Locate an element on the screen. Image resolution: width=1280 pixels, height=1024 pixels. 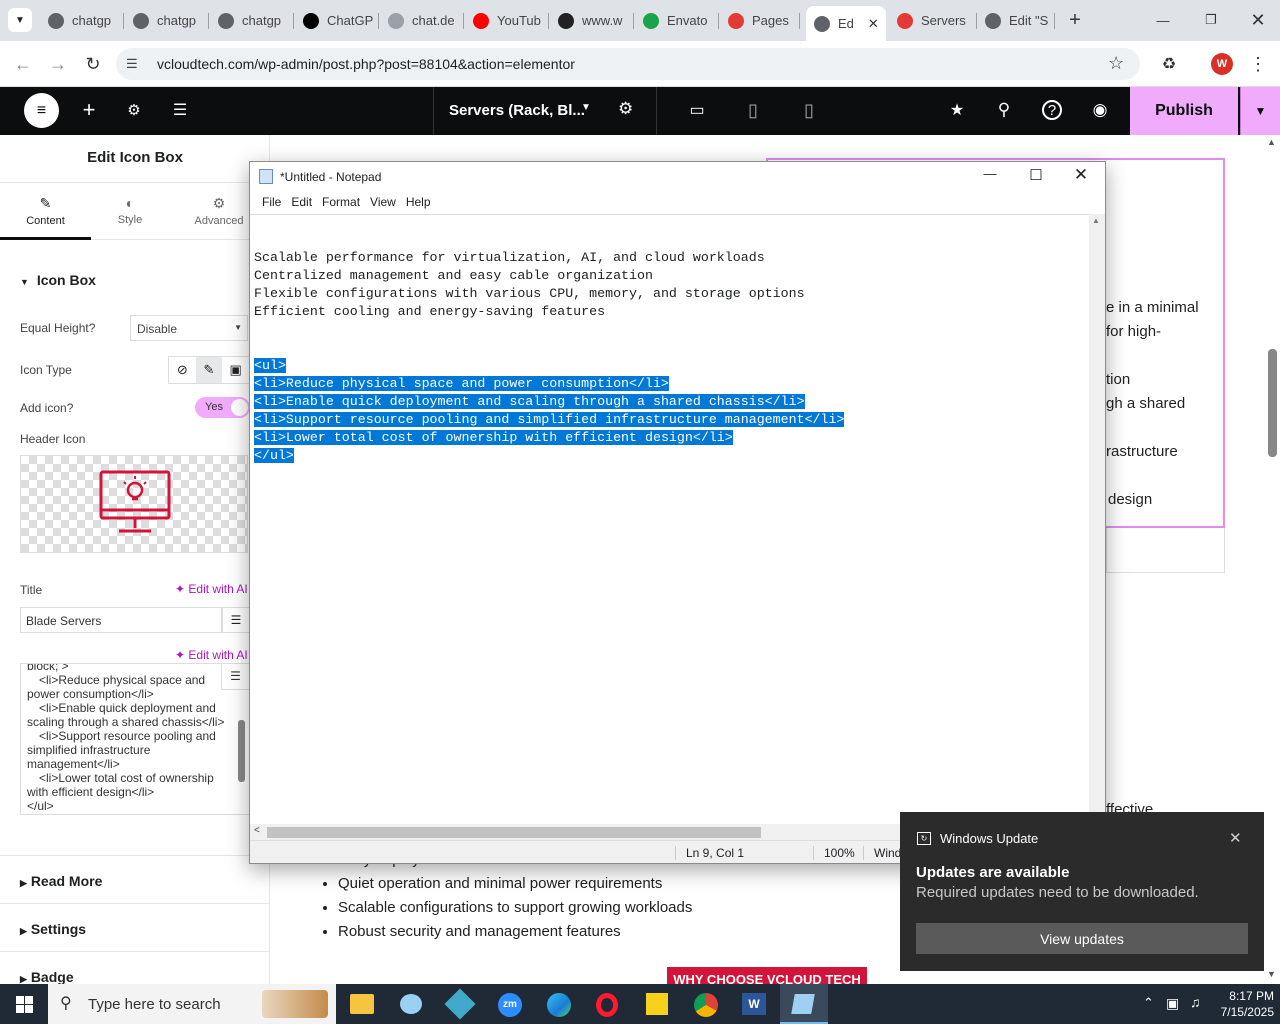
view-updates-button: View updates is located at coordinates (1082, 938).